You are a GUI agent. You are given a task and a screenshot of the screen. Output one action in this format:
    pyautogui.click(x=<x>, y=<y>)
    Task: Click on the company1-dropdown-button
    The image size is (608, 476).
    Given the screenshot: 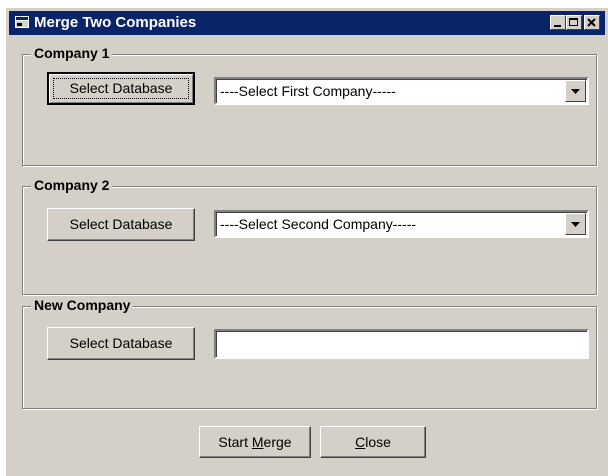 What is the action you would take?
    pyautogui.click(x=575, y=91)
    